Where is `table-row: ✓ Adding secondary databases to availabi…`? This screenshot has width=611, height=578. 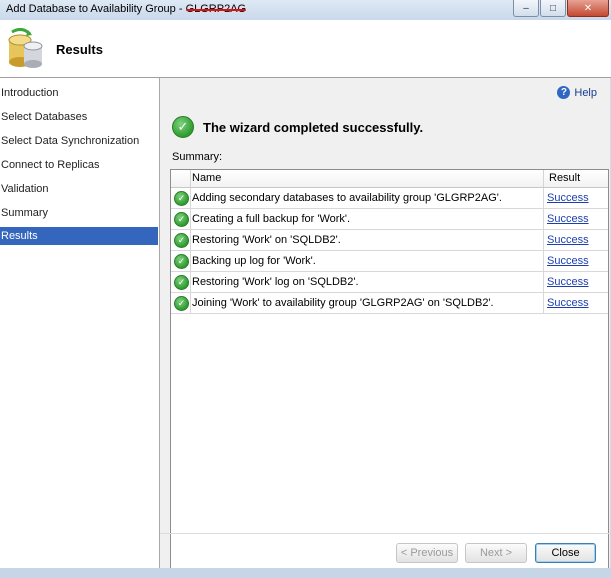 table-row: ✓ Adding secondary databases to availabi… is located at coordinates (389, 198).